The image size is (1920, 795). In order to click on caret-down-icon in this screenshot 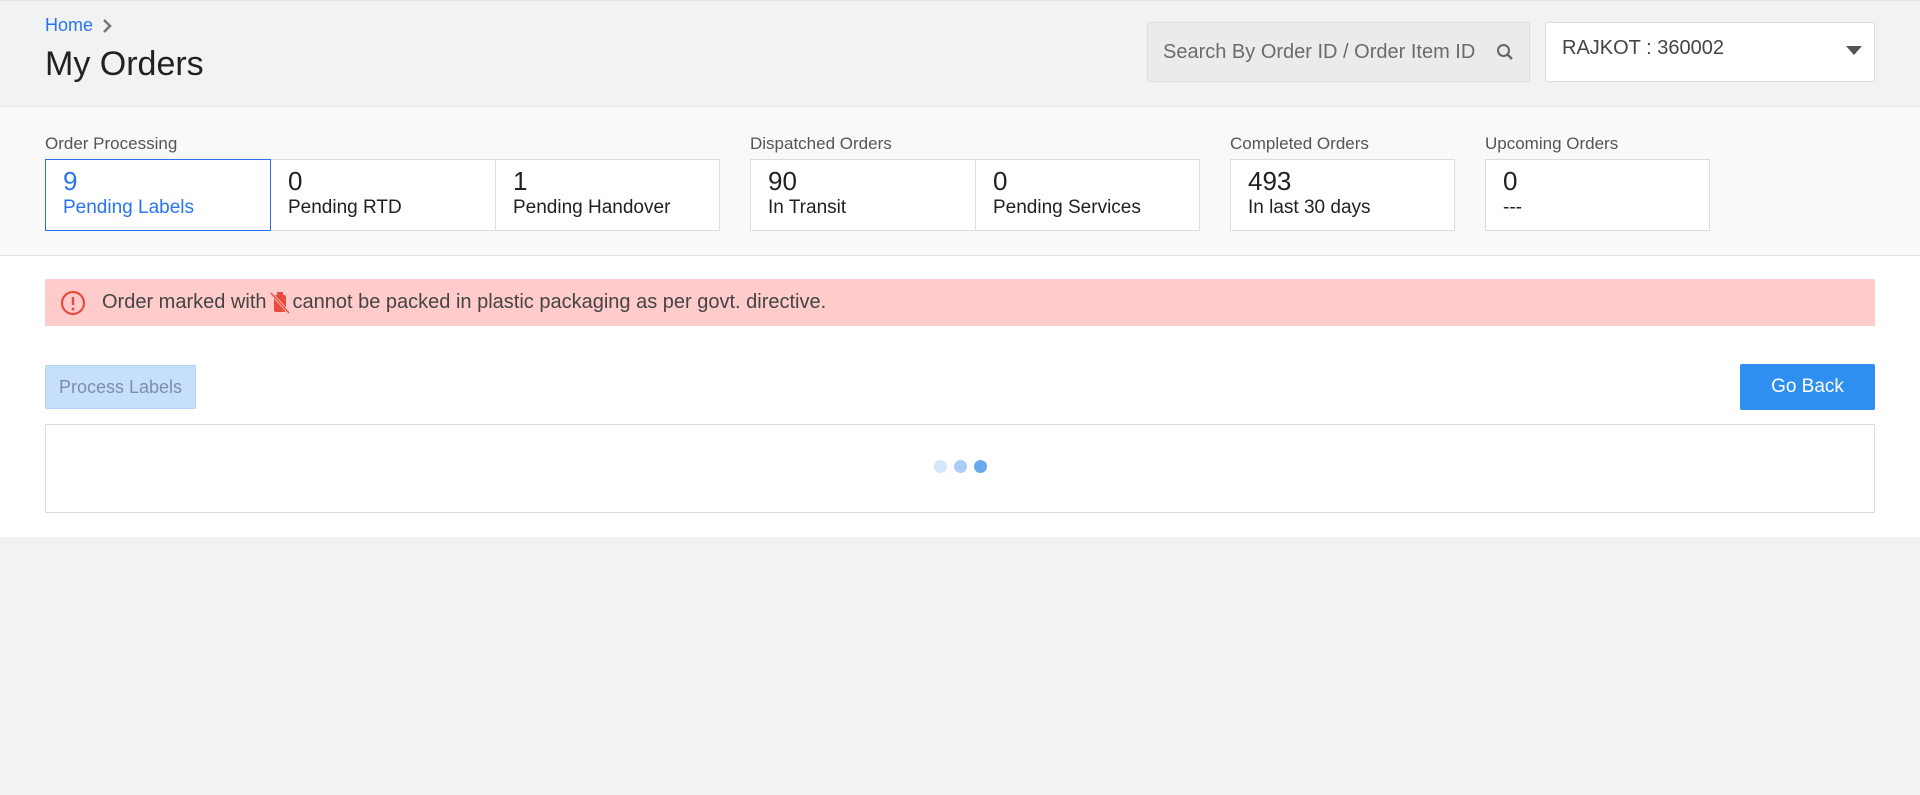, I will do `click(1854, 50)`.